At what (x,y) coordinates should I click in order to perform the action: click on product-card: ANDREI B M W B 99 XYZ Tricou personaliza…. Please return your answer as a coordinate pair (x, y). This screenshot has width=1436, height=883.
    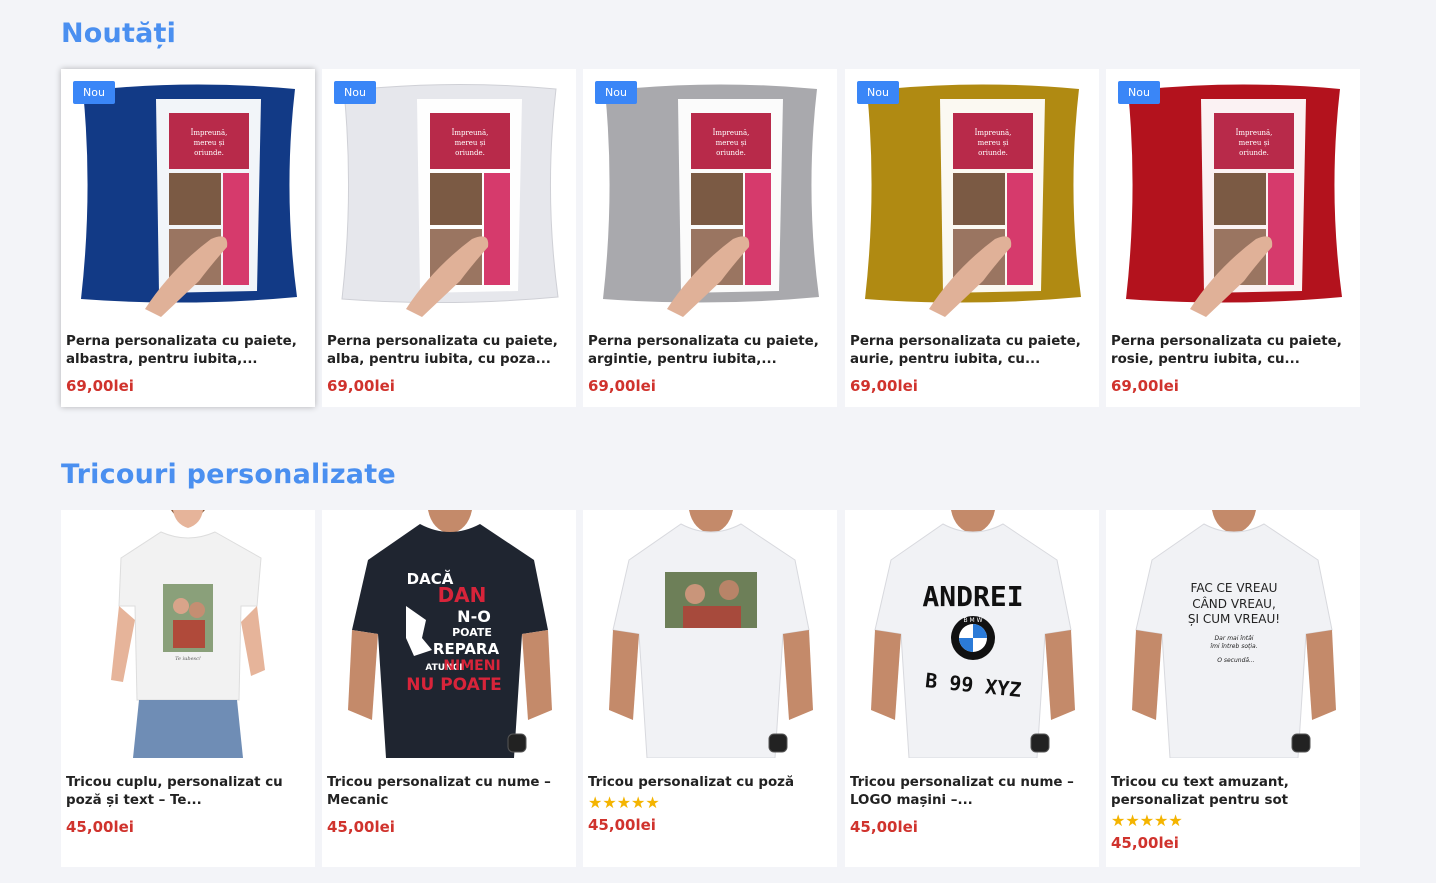
    Looking at the image, I should click on (972, 688).